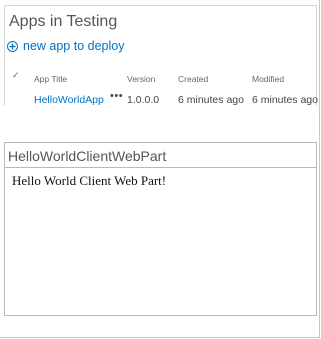 The height and width of the screenshot is (339, 321). What do you see at coordinates (50, 79) in the screenshot?
I see `column-header-app-title: App Title` at bounding box center [50, 79].